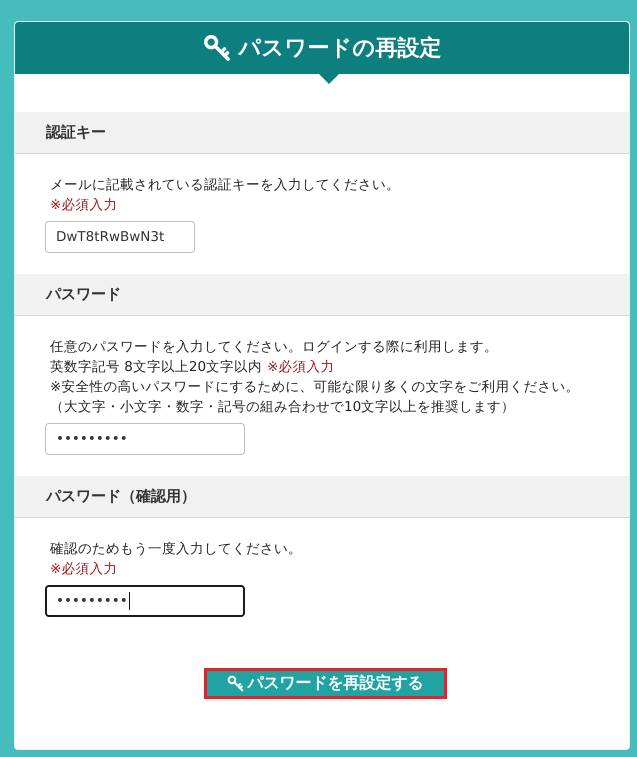 Image resolution: width=637 pixels, height=757 pixels. What do you see at coordinates (176, 549) in the screenshot?
I see `instruction-text: 確認のためもう一度入力してください。` at bounding box center [176, 549].